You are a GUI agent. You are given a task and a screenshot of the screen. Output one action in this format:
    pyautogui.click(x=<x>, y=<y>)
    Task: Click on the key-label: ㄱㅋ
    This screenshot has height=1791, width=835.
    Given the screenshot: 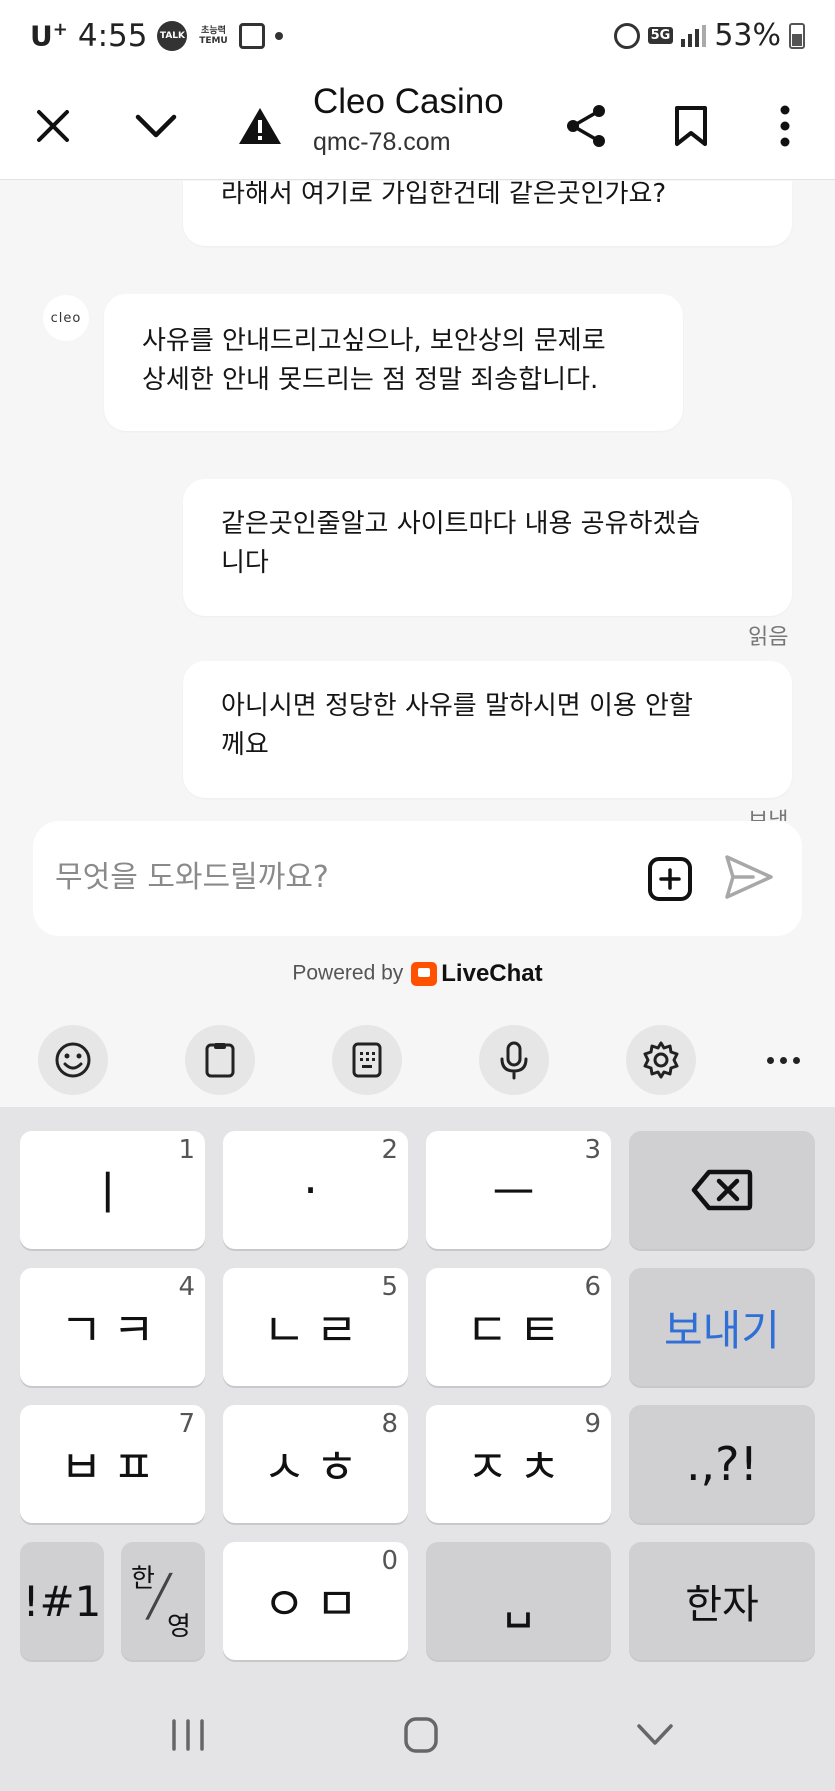 What is the action you would take?
    pyautogui.click(x=112, y=1330)
    